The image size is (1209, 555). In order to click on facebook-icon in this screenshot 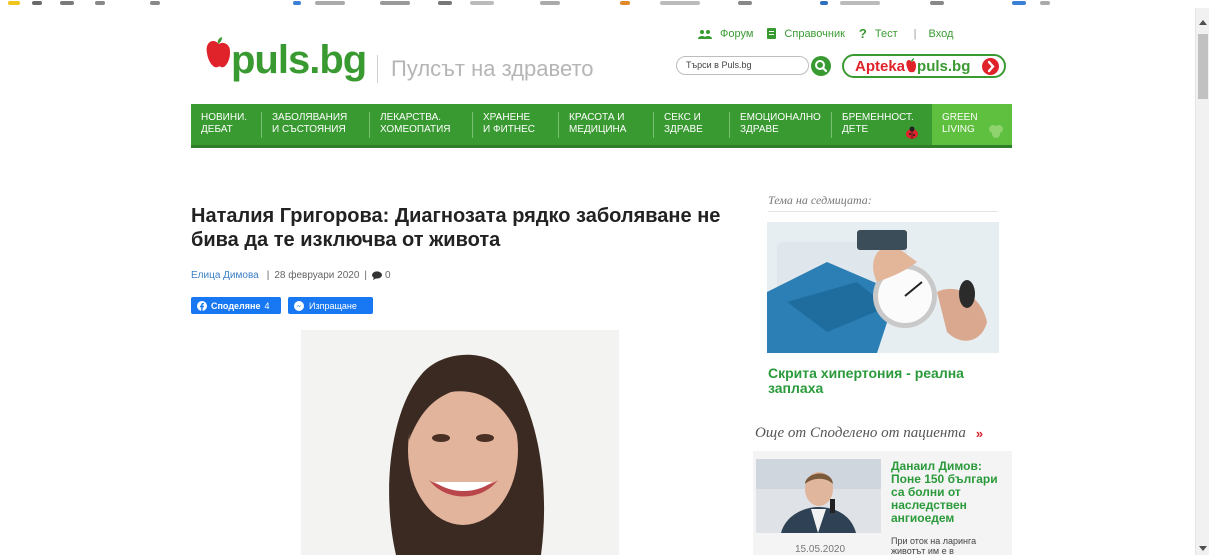, I will do `click(202, 305)`.